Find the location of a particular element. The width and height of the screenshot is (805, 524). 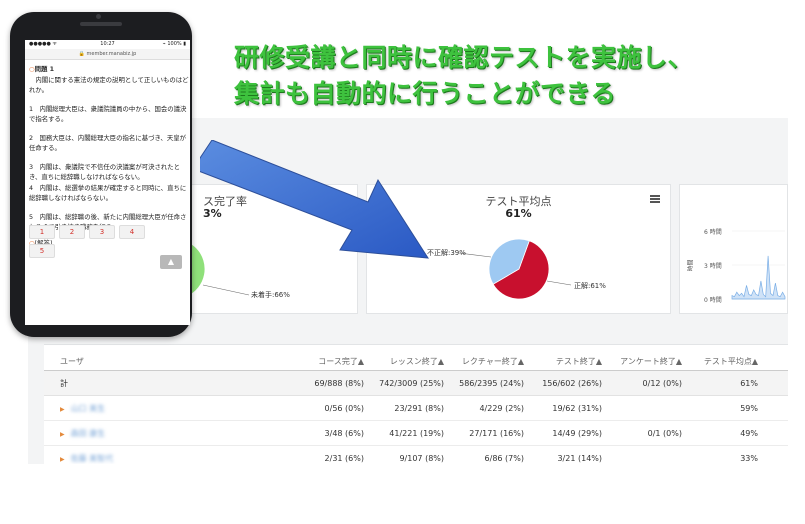

lesson-cell: 23/291 (8%) is located at coordinates (419, 408).